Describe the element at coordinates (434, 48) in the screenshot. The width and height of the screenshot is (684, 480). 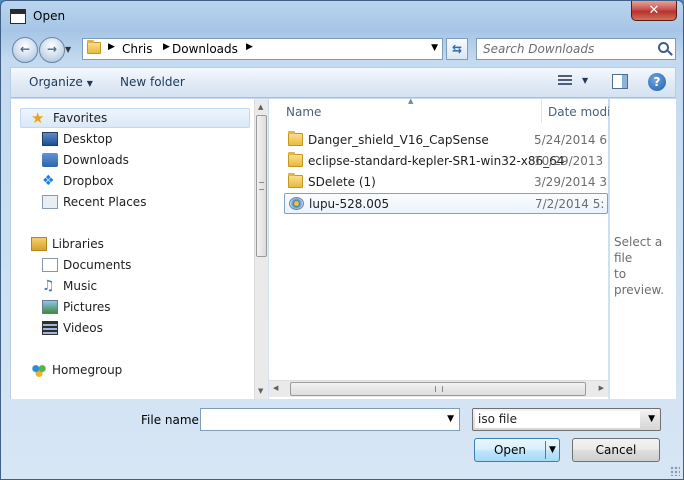
I see `address-history-dropdown-icon: ▼` at that location.